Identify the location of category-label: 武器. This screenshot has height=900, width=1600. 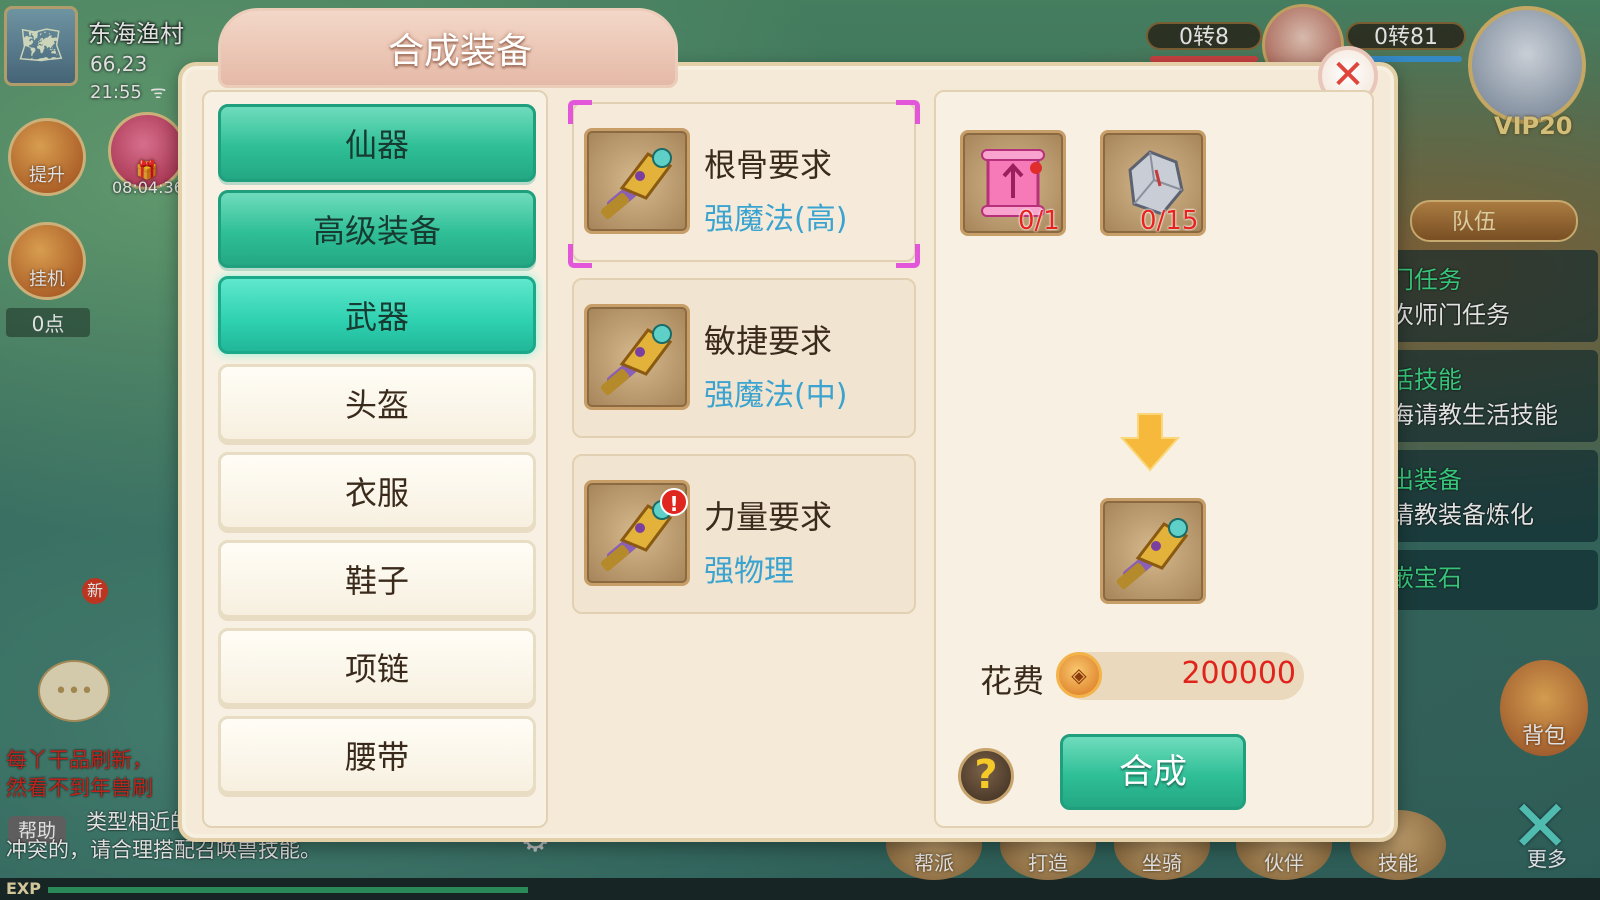
(376, 317).